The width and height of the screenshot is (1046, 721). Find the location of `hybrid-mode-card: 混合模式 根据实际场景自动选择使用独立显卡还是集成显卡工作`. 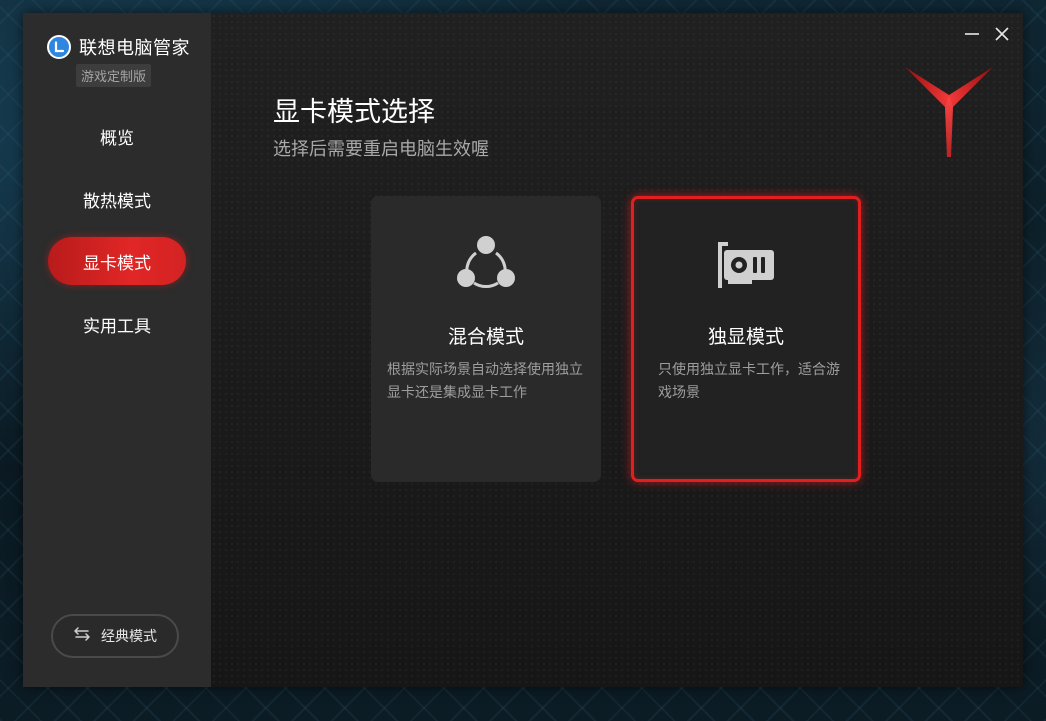

hybrid-mode-card: 混合模式 根据实际场景自动选择使用独立显卡还是集成显卡工作 is located at coordinates (486, 339).